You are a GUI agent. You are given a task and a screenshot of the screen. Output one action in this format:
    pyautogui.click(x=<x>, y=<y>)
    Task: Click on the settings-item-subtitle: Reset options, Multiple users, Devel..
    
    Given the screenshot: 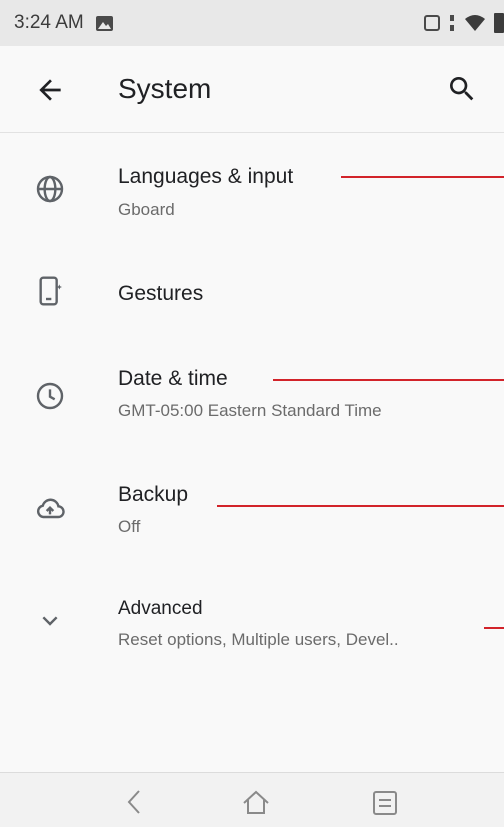 What is the action you would take?
    pyautogui.click(x=258, y=639)
    